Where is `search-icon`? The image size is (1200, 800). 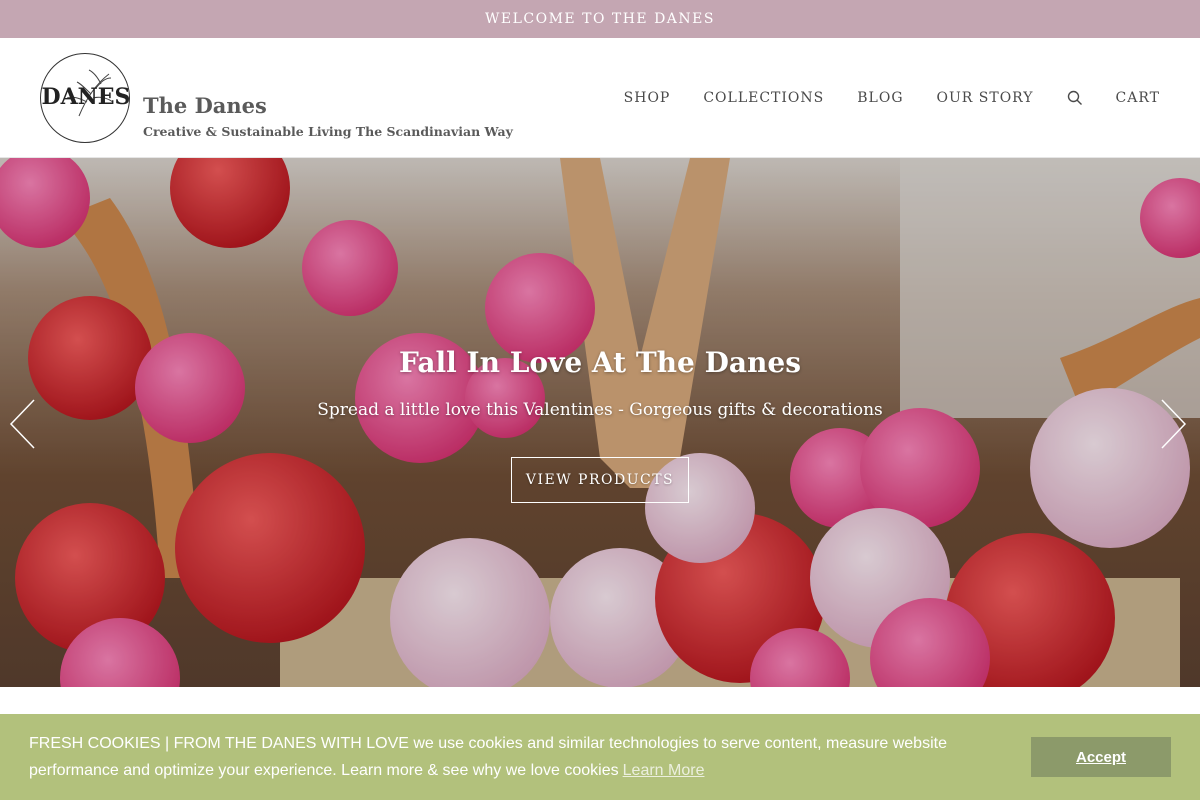
search-icon is located at coordinates (1075, 98).